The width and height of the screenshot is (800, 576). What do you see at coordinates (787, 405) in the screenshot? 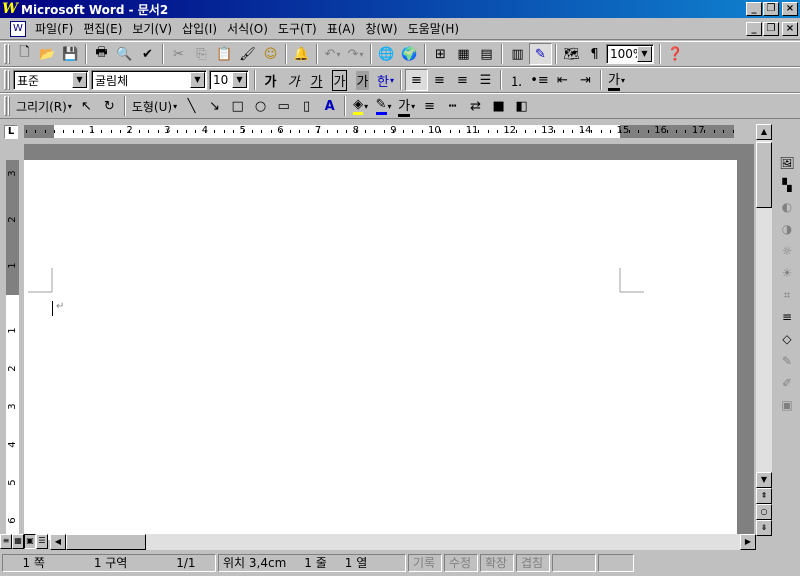
I see `reset-picture-icon: ▣` at bounding box center [787, 405].